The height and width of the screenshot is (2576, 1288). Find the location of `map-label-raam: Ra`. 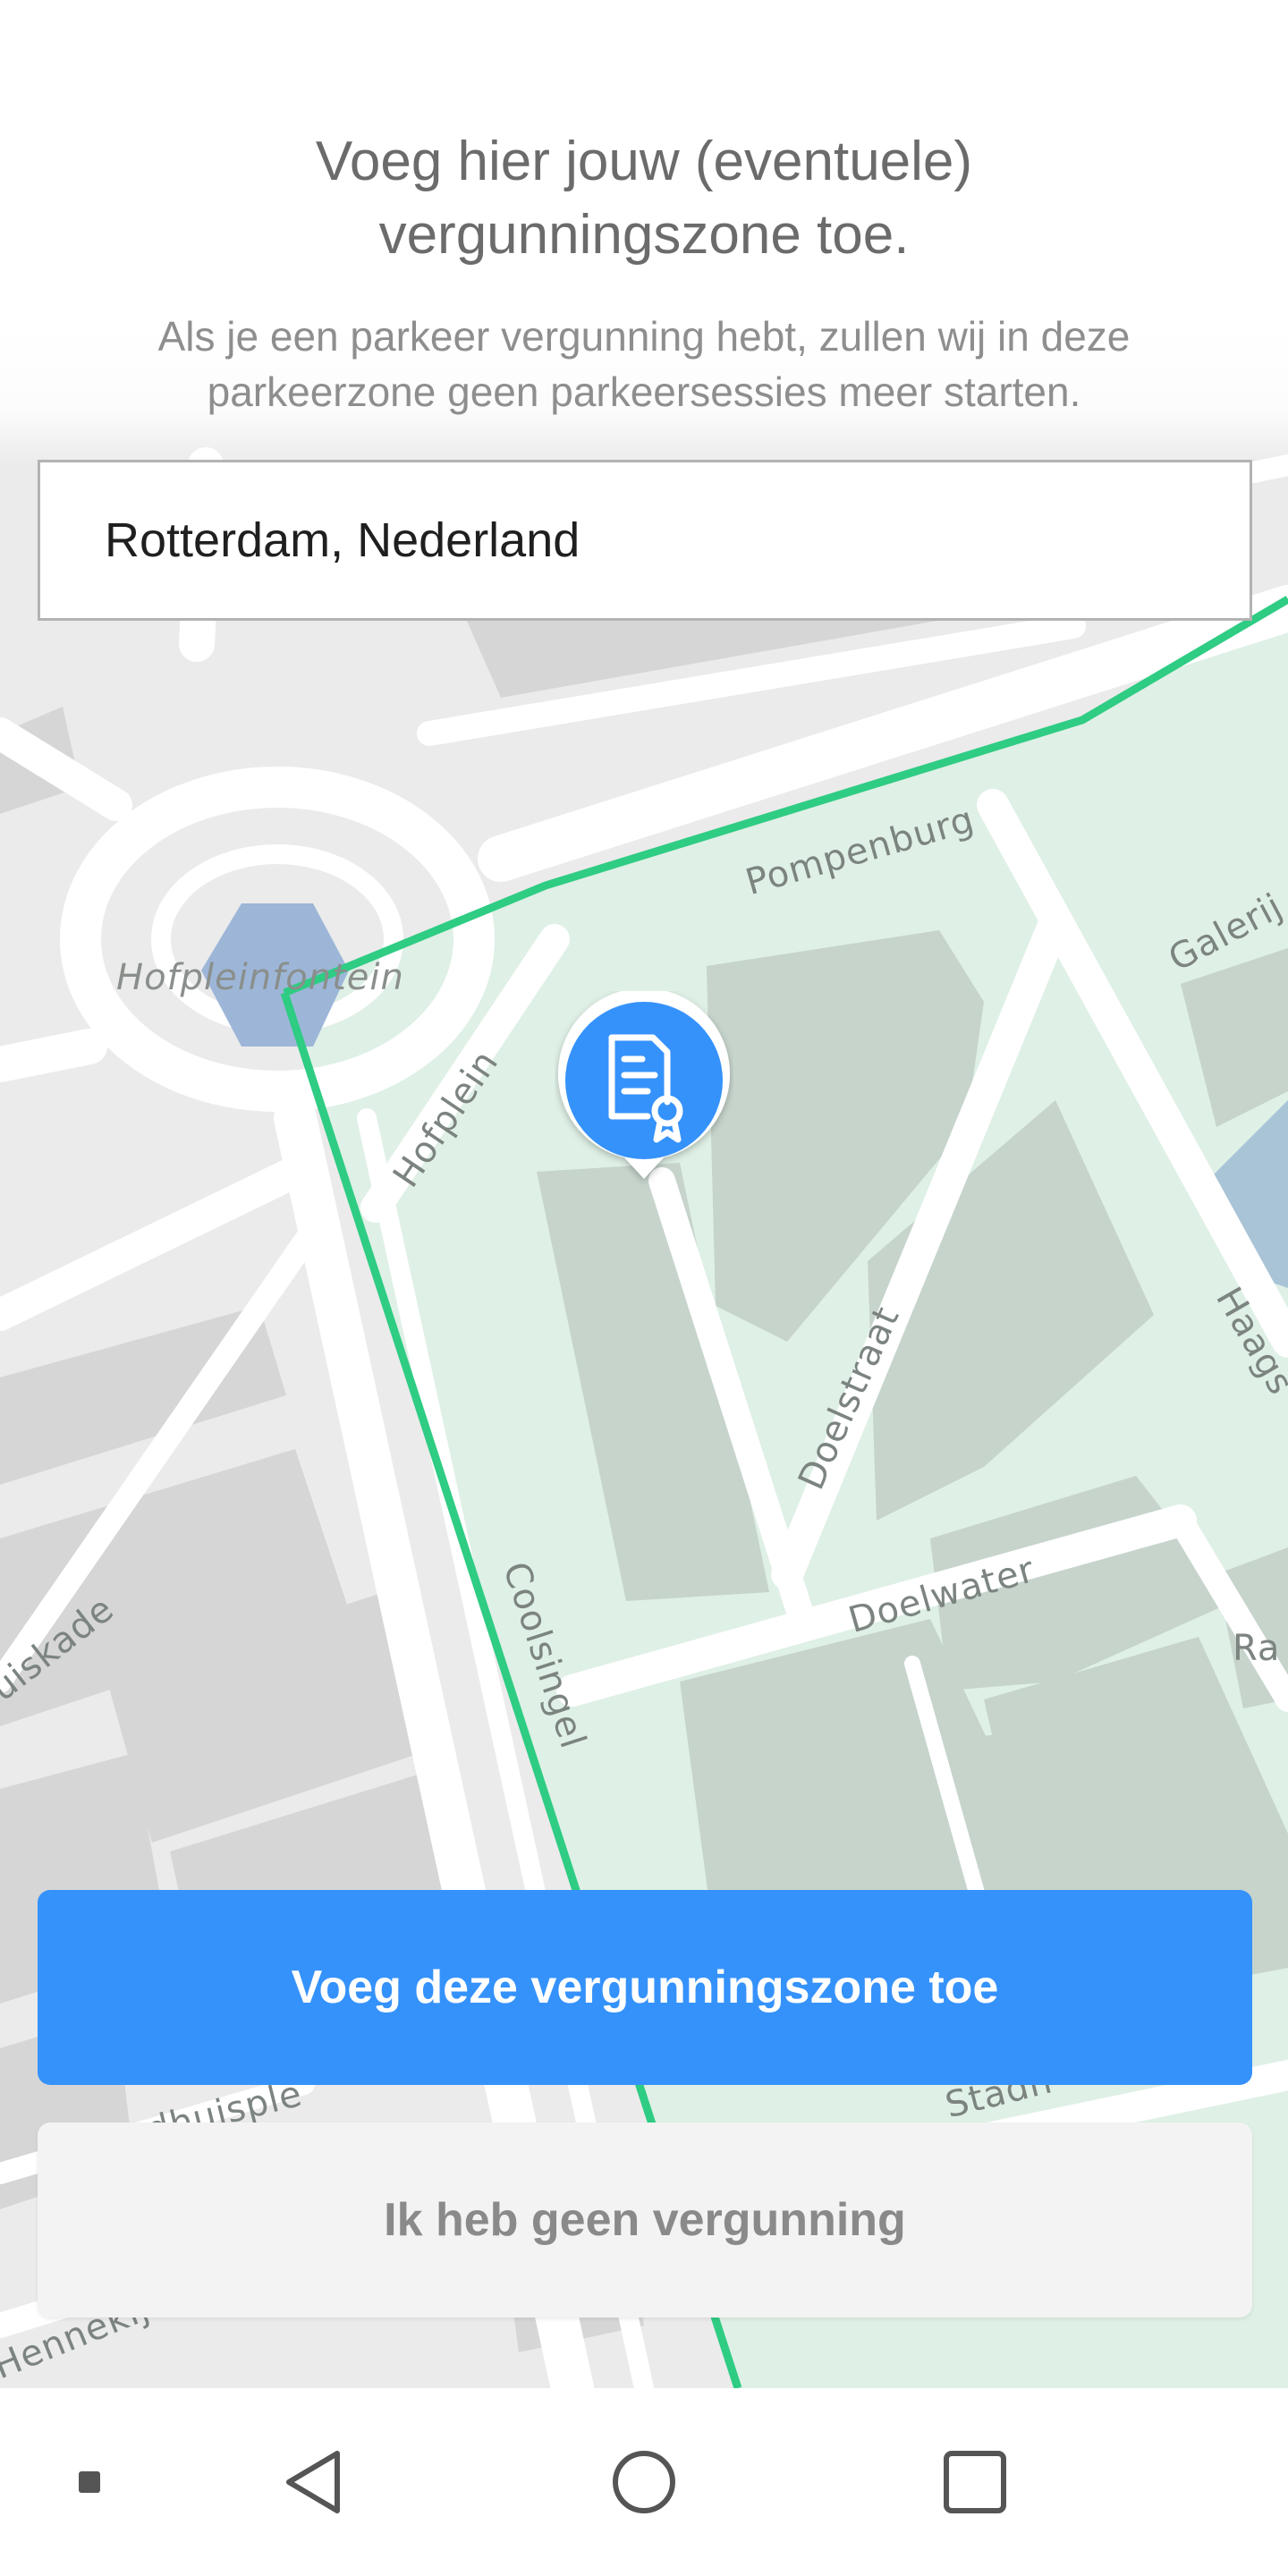

map-label-raam: Ra is located at coordinates (1257, 1648).